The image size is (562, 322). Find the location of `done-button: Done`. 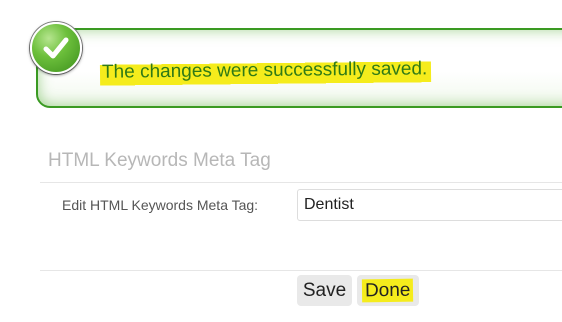

done-button: Done is located at coordinates (388, 290).